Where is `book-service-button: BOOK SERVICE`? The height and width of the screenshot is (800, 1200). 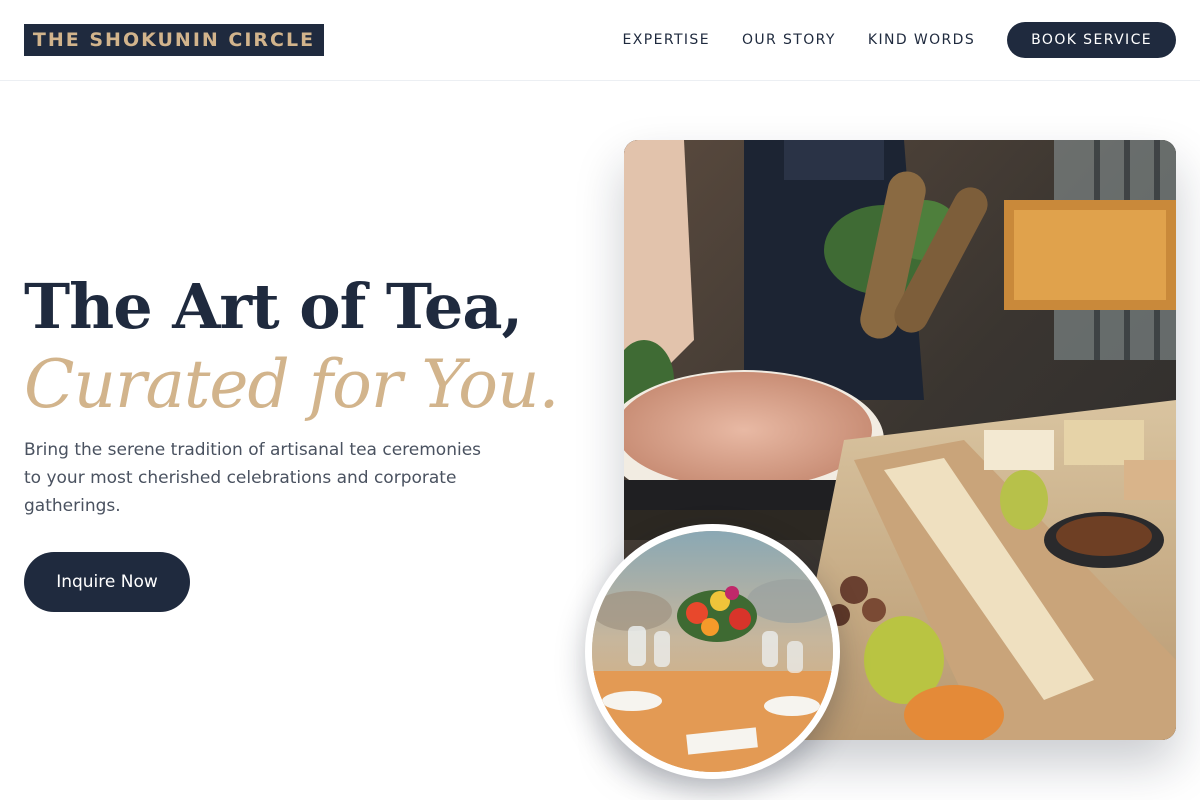
book-service-button: BOOK SERVICE is located at coordinates (1091, 40).